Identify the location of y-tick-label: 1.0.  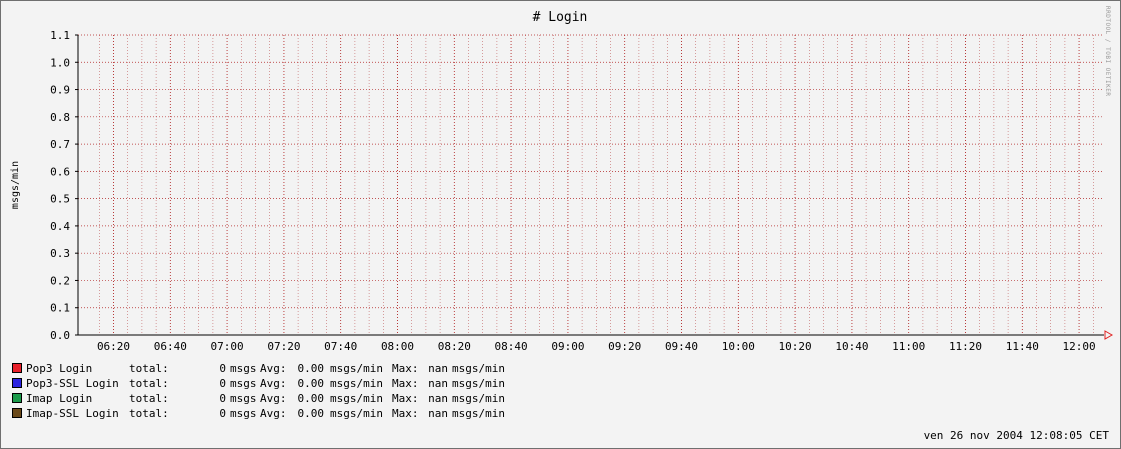
(60, 62).